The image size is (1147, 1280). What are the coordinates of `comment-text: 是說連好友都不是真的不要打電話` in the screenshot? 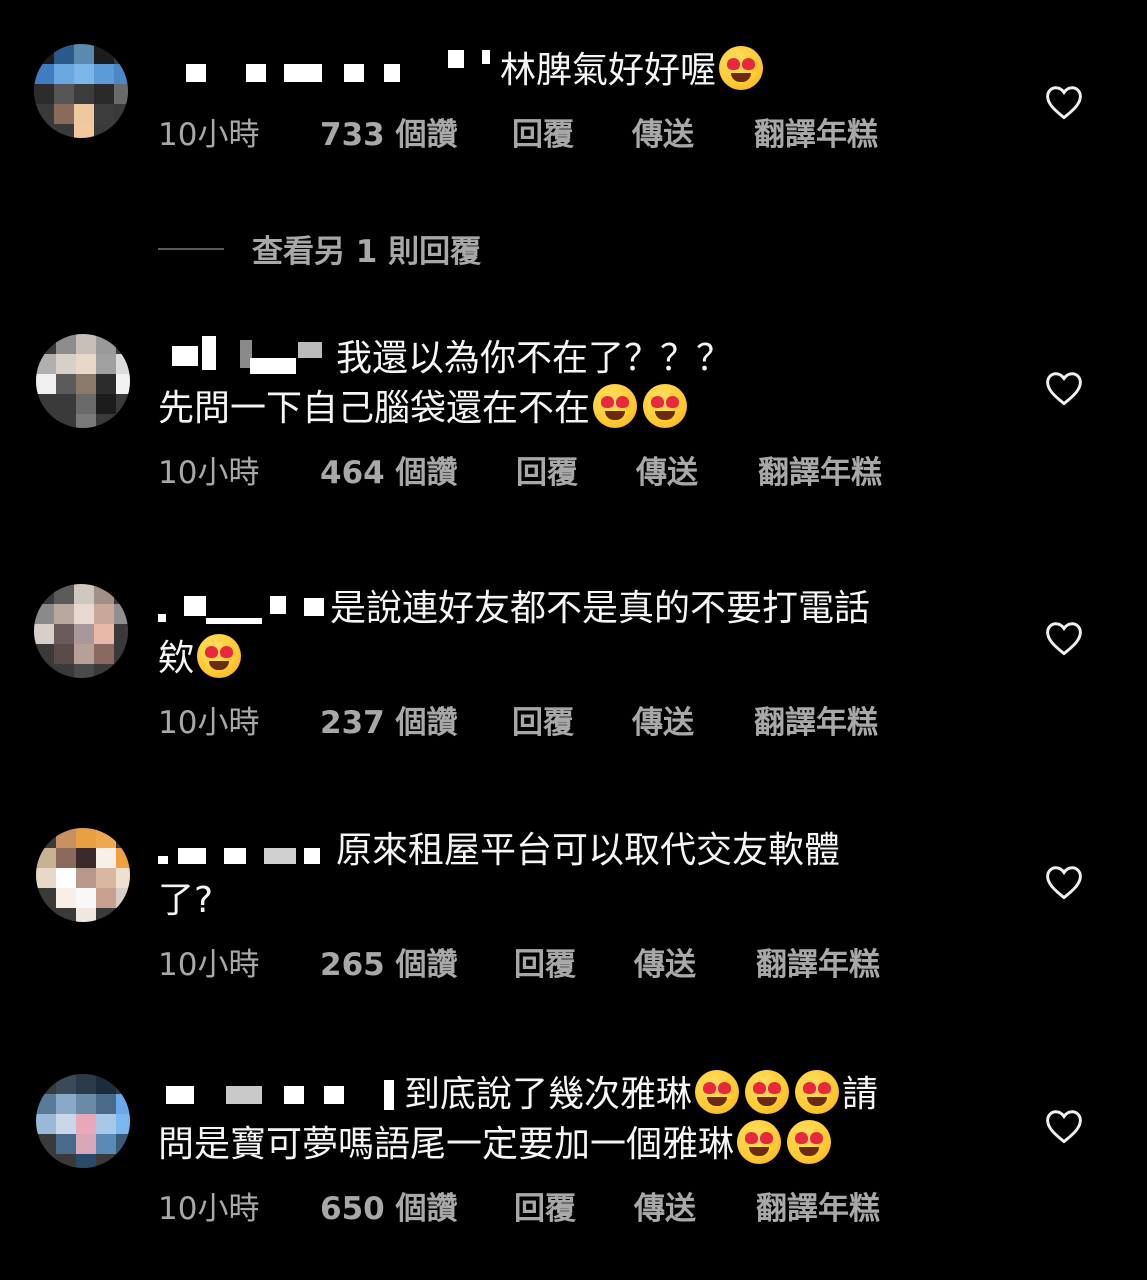 It's located at (568, 609).